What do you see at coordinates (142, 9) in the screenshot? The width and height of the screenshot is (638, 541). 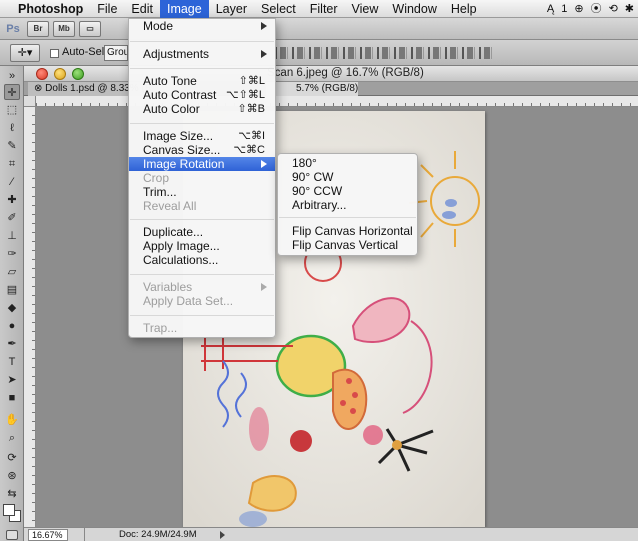 I see `menu-edit: Edit` at bounding box center [142, 9].